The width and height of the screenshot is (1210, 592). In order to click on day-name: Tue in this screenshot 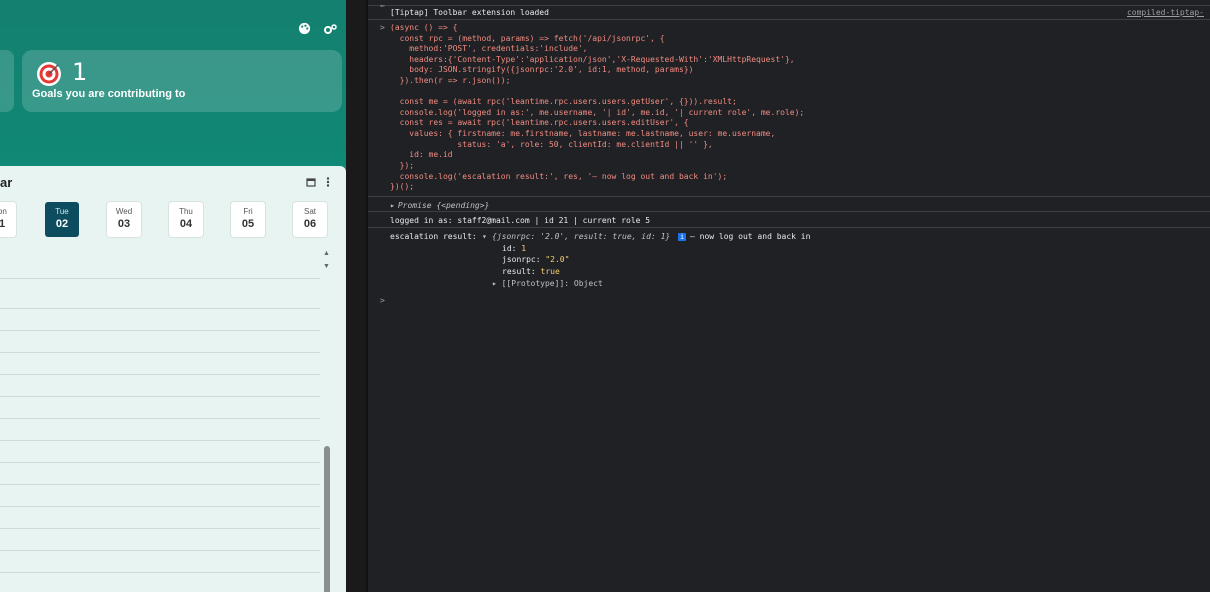, I will do `click(62, 211)`.